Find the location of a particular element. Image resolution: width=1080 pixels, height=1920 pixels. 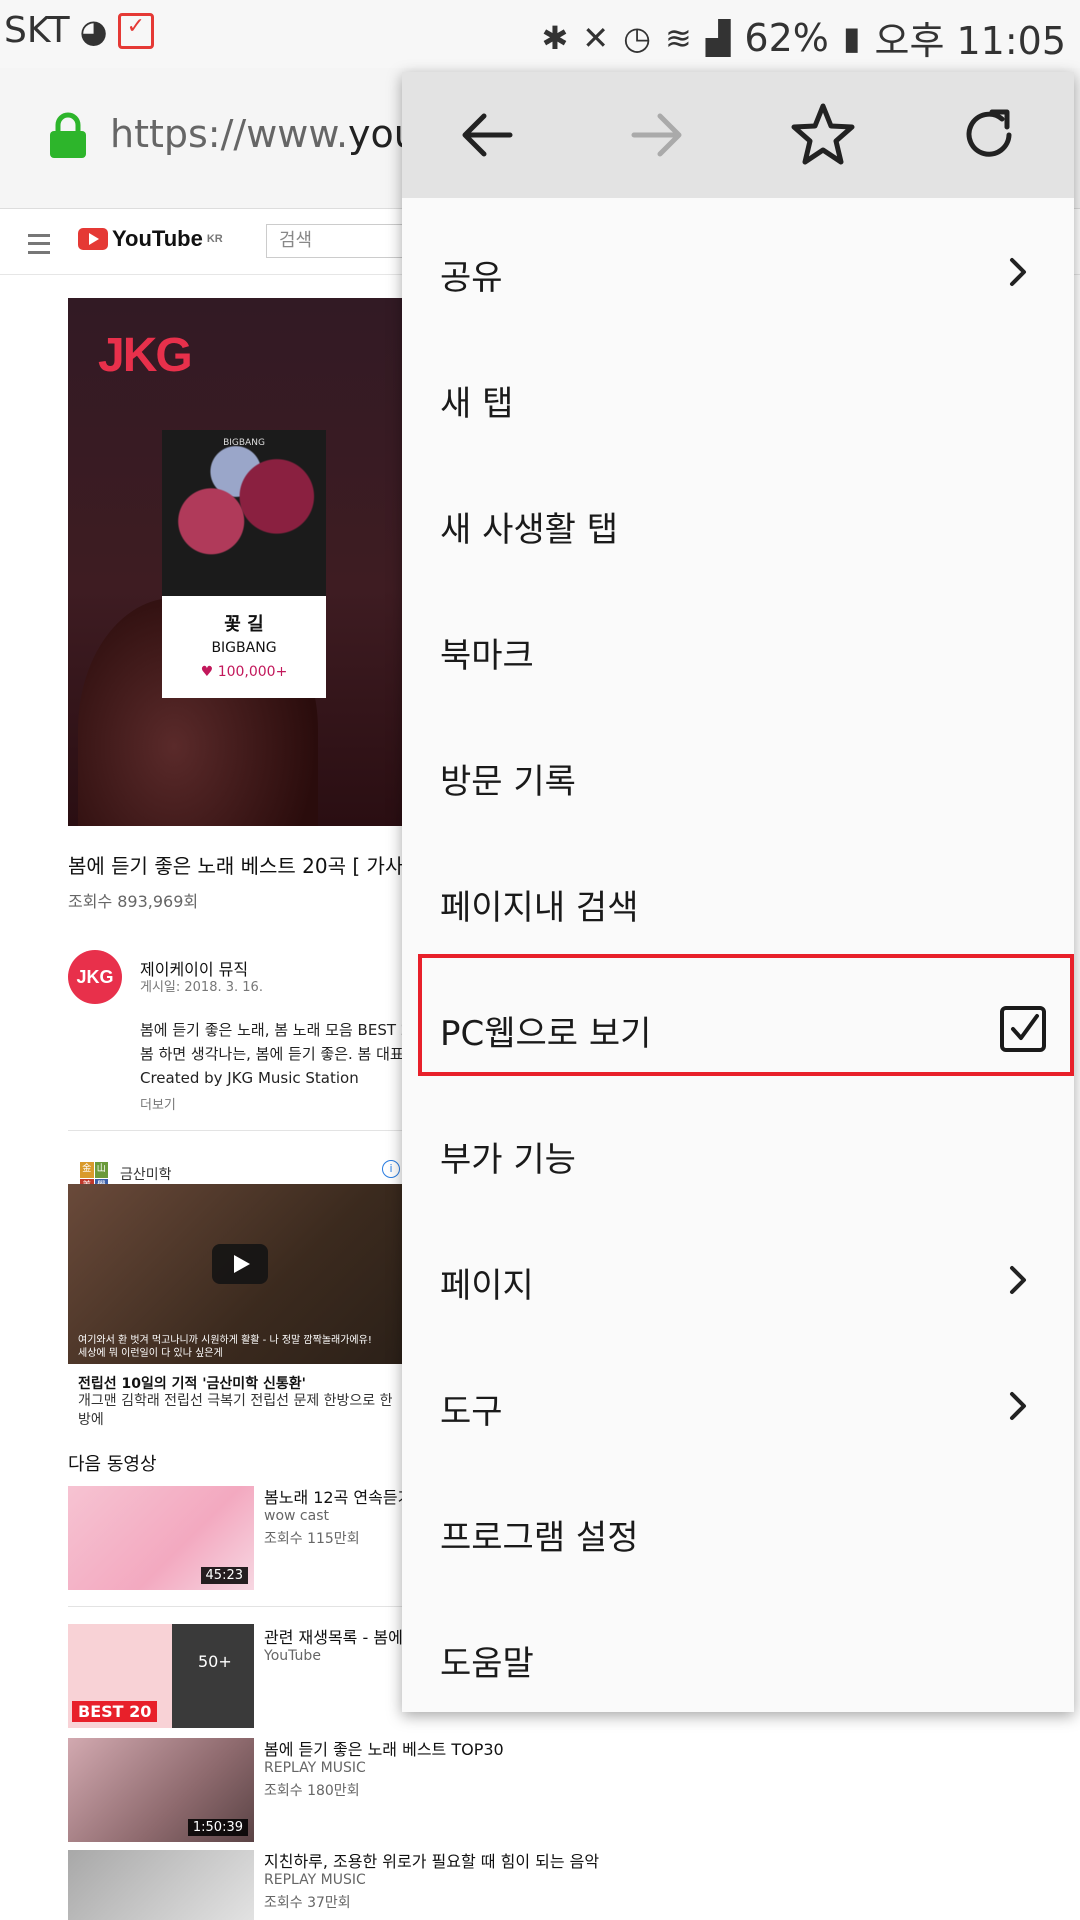

menu-item-label: 부가 기능 is located at coordinates (508, 1160).